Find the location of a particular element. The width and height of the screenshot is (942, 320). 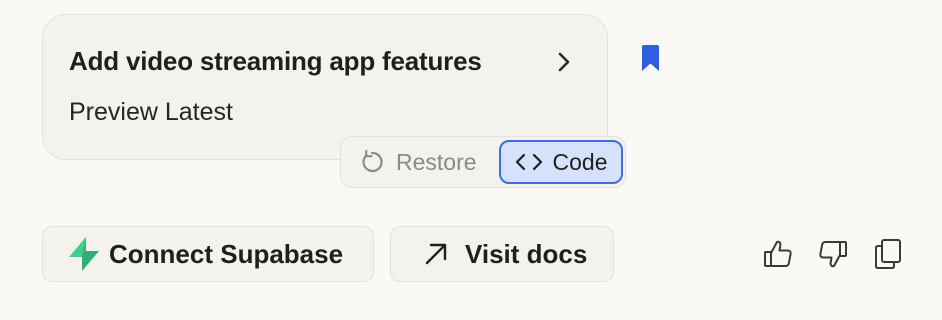

code-button: Code is located at coordinates (561, 162).